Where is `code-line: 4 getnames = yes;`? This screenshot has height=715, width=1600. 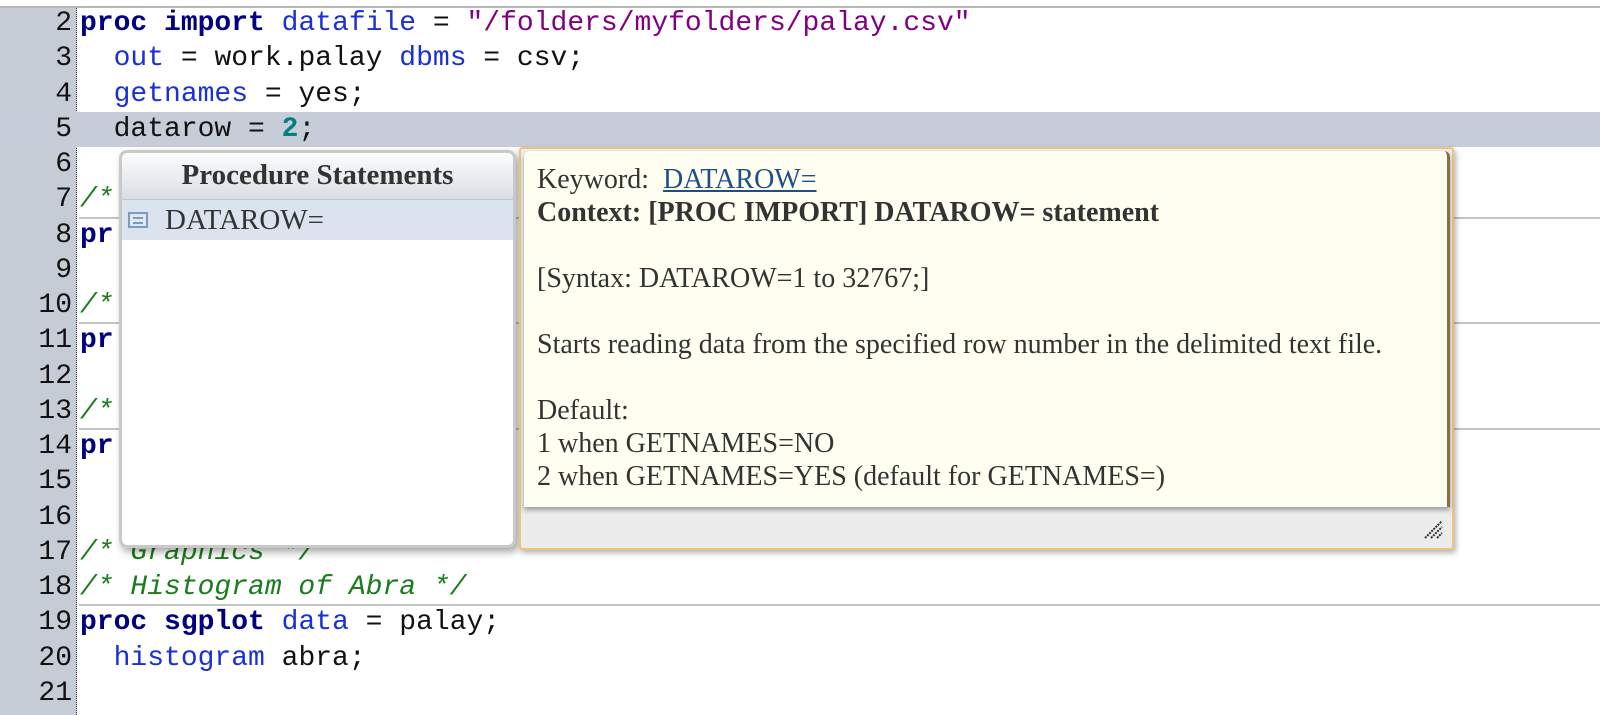
code-line: 4 getnames = yes; is located at coordinates (800, 94).